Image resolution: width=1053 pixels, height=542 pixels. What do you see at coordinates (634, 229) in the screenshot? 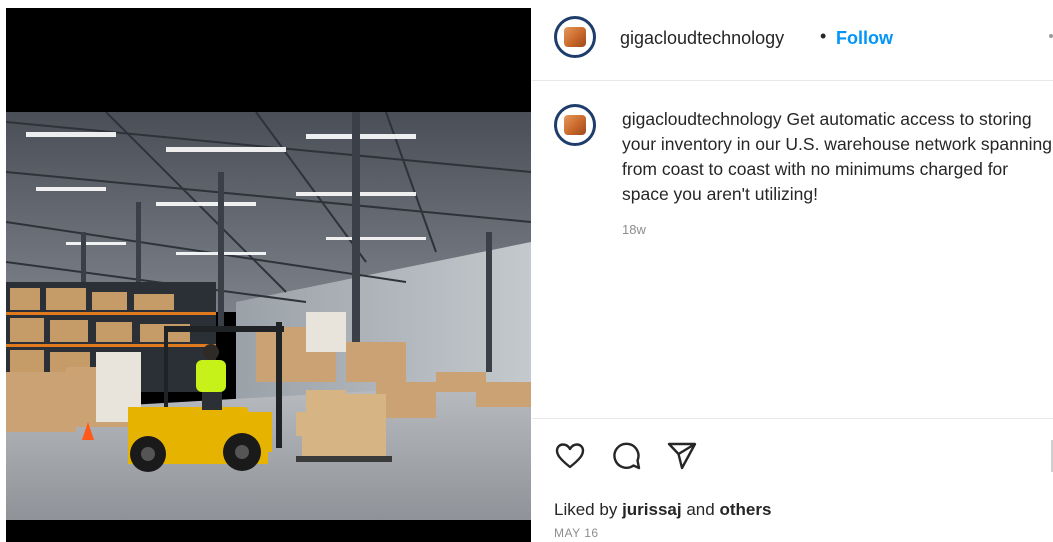
I see `caption-timestamp: 18w` at bounding box center [634, 229].